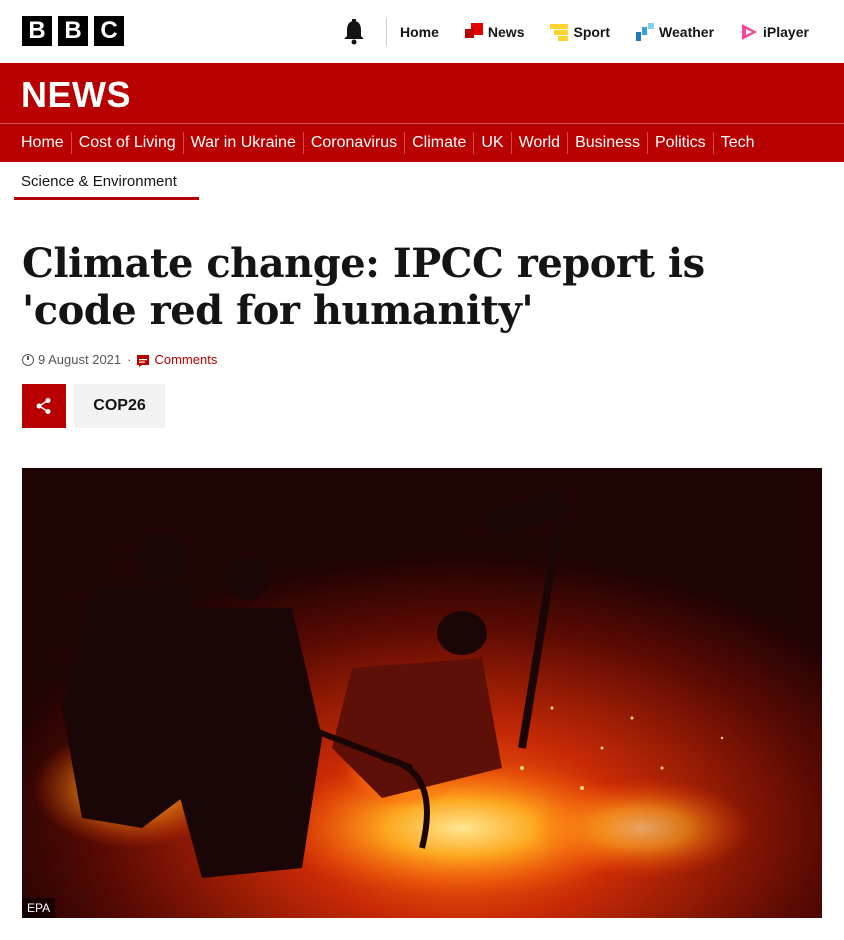  I want to click on top-nav-label: Sport, so click(592, 31).